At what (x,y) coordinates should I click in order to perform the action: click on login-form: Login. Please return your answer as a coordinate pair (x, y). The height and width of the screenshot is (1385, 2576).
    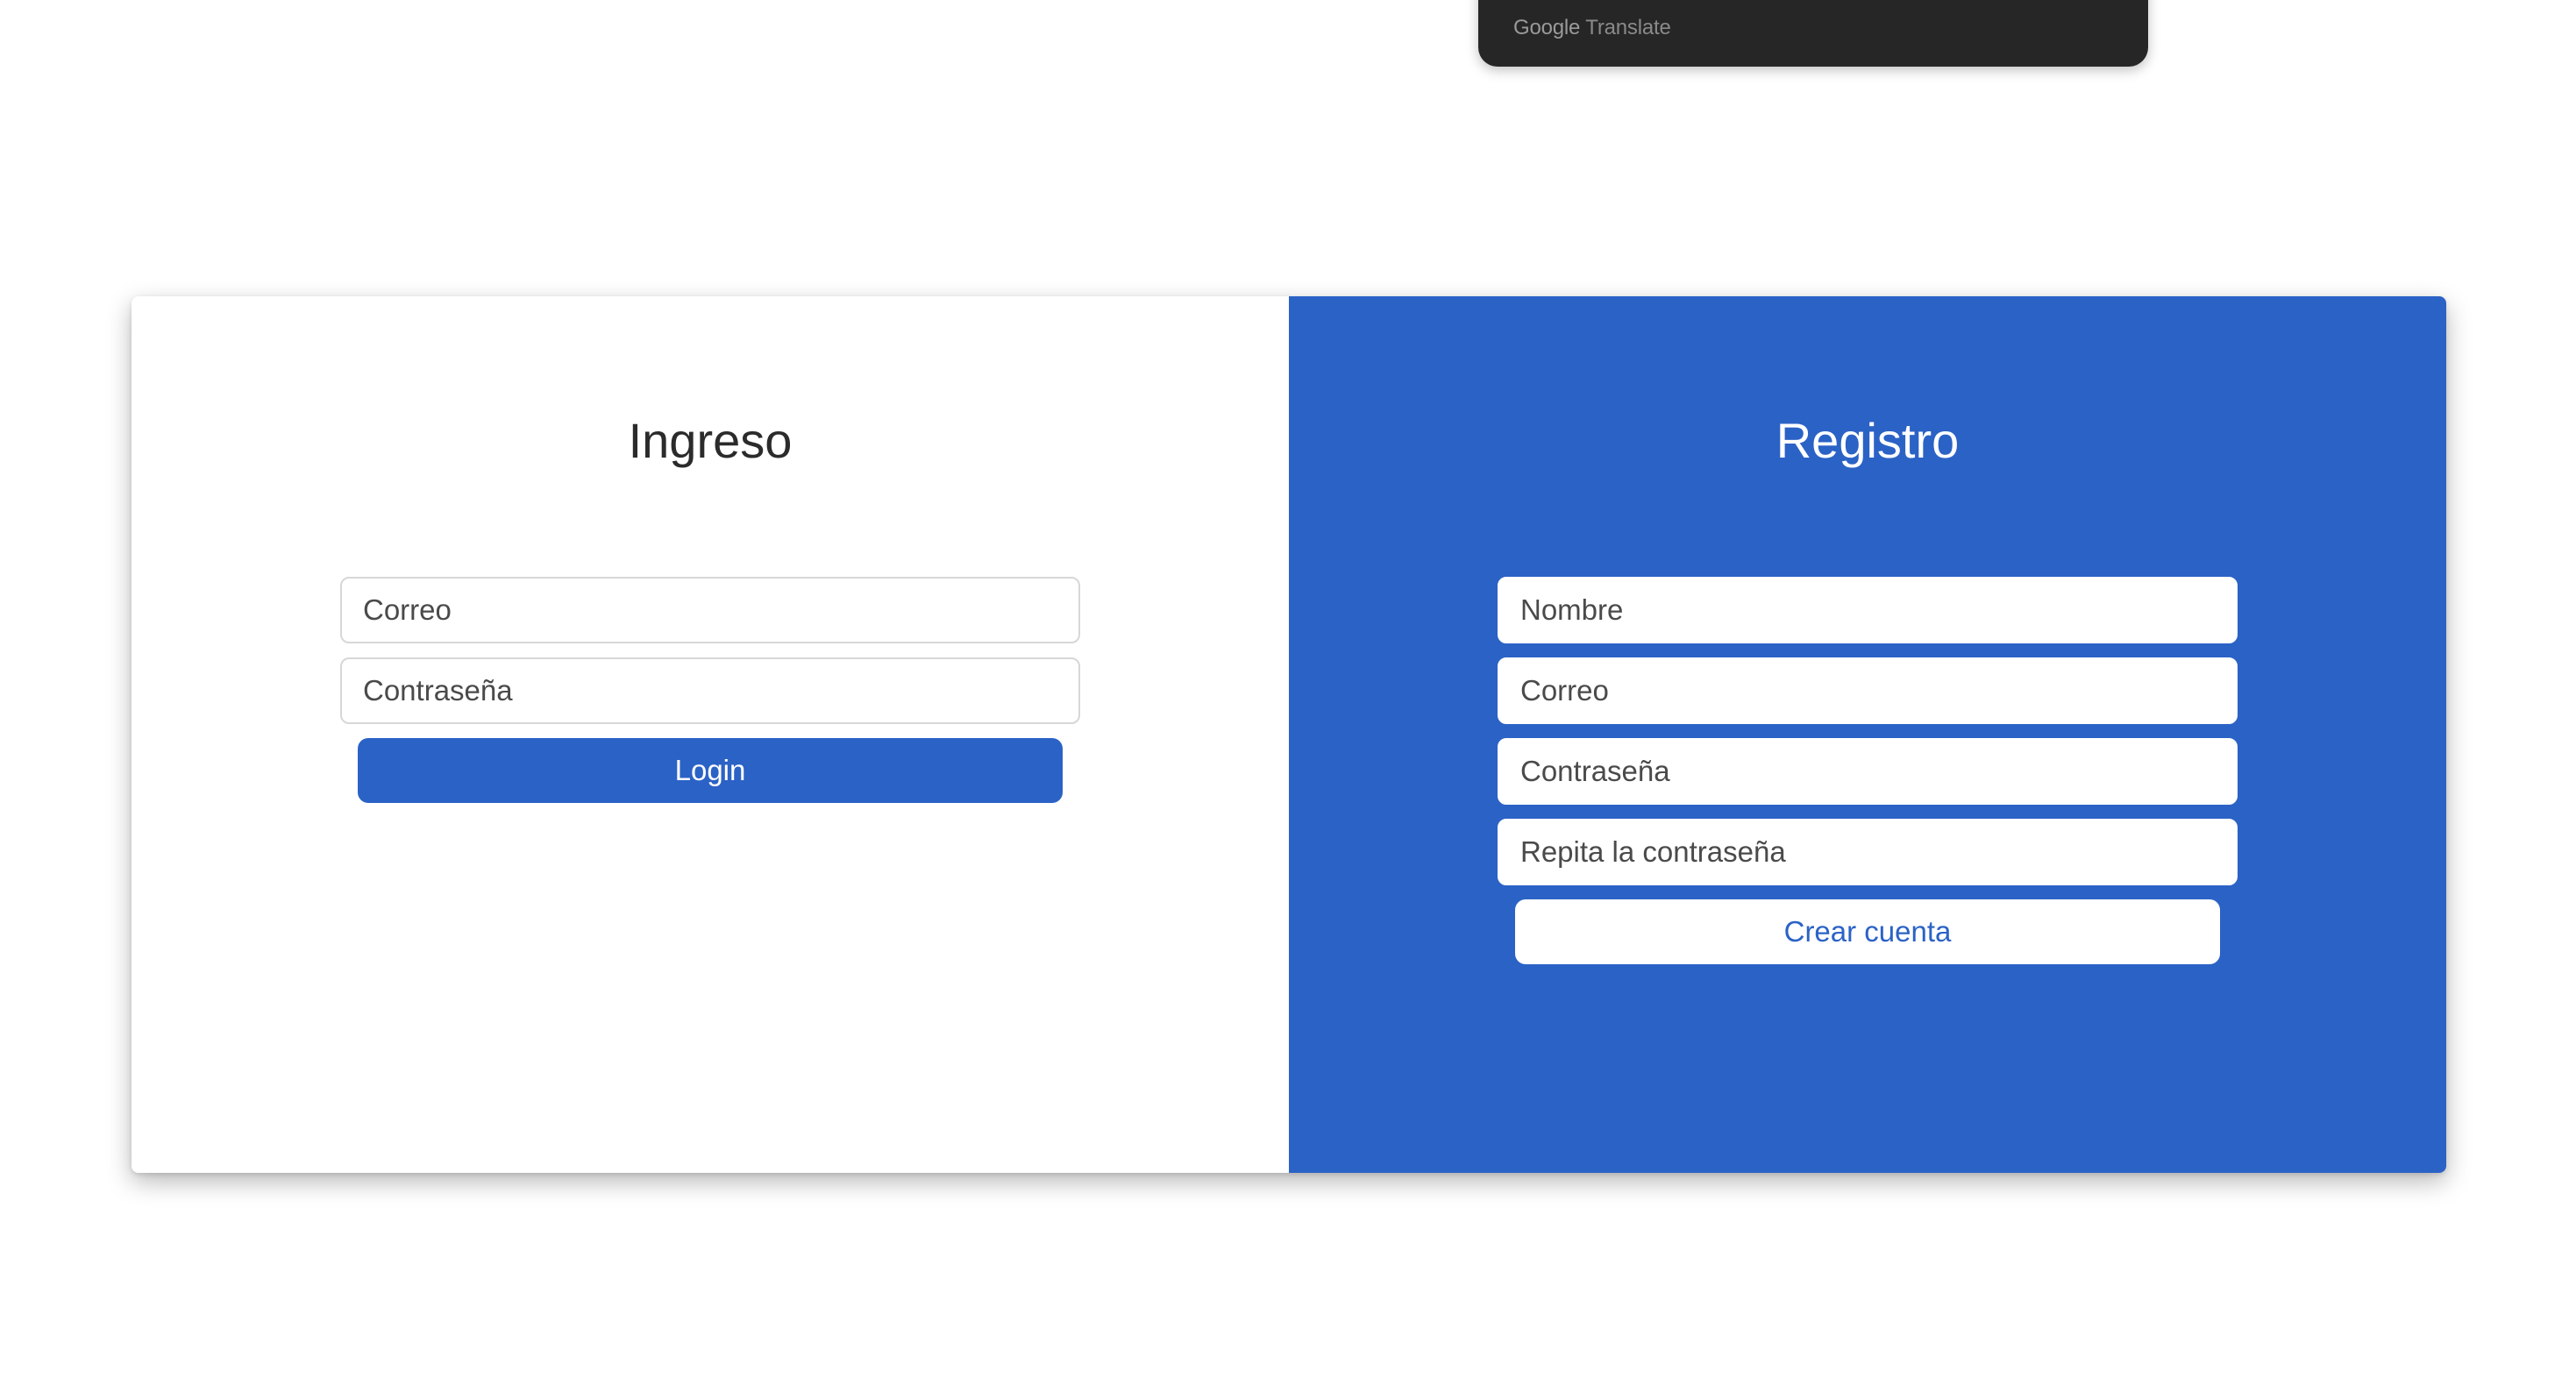
    Looking at the image, I should click on (710, 690).